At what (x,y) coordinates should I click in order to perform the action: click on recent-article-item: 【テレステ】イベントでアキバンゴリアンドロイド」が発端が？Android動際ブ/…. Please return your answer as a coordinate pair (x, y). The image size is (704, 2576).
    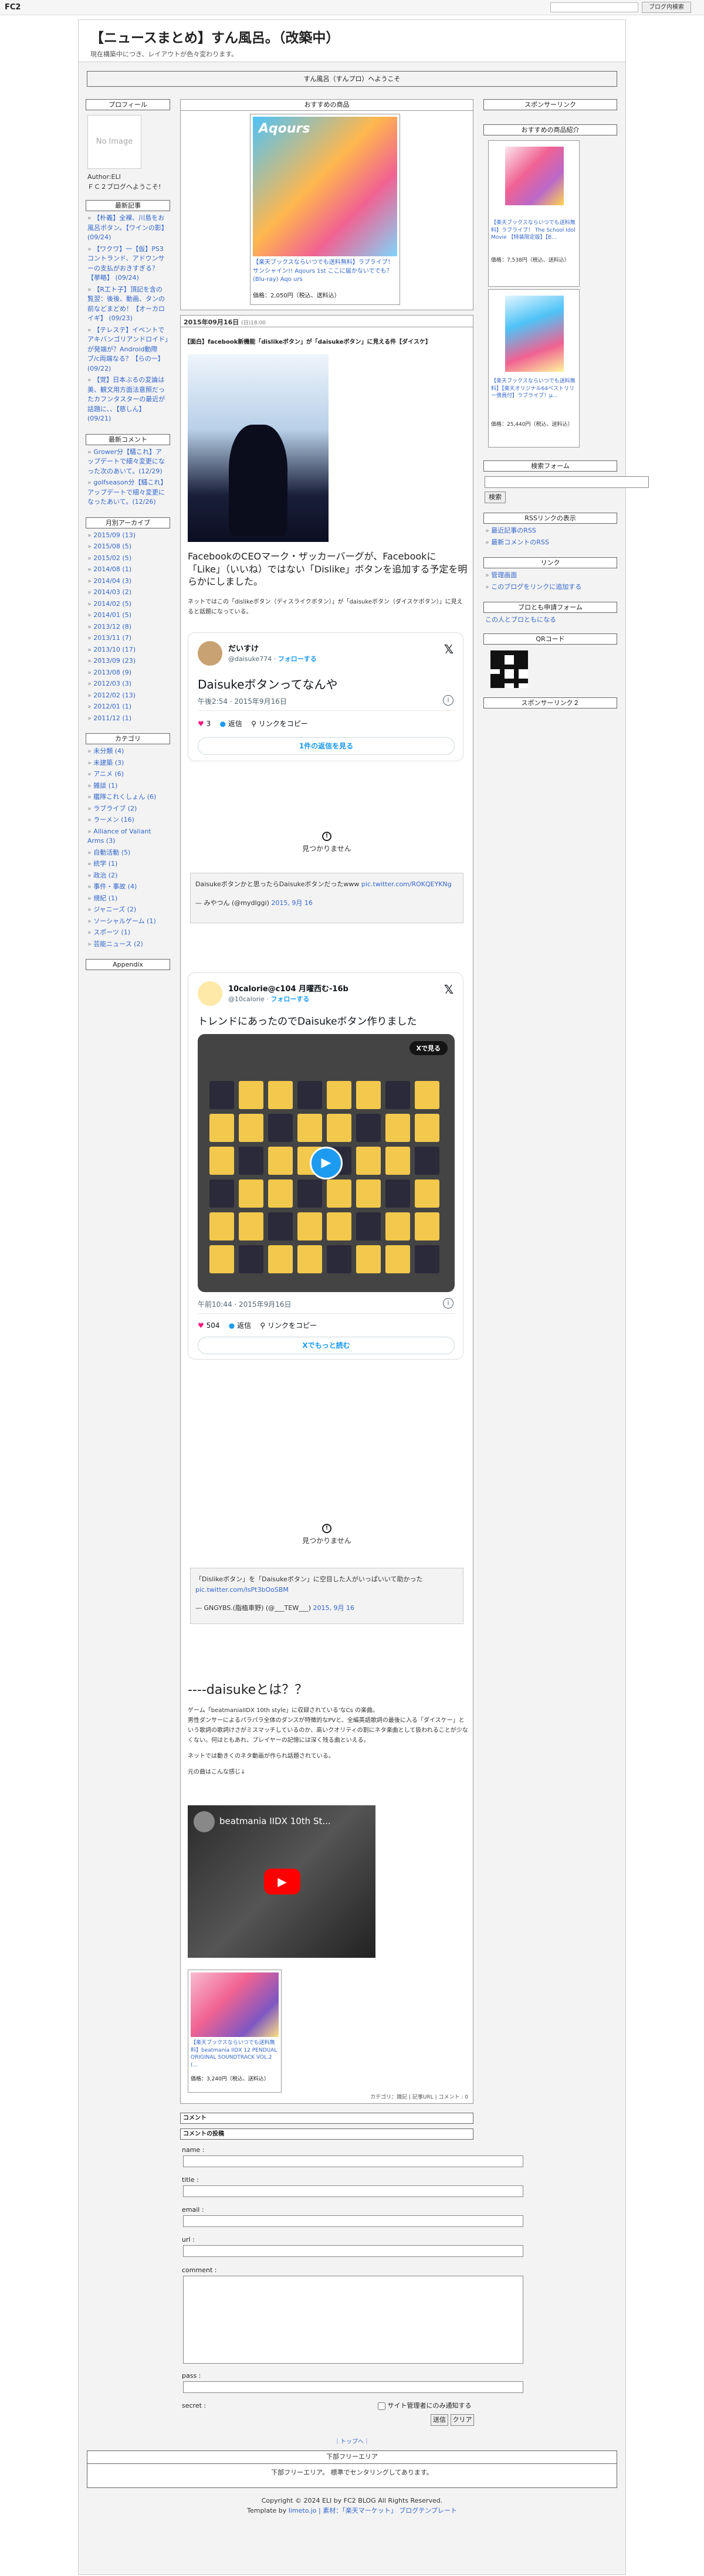
    Looking at the image, I should click on (128, 350).